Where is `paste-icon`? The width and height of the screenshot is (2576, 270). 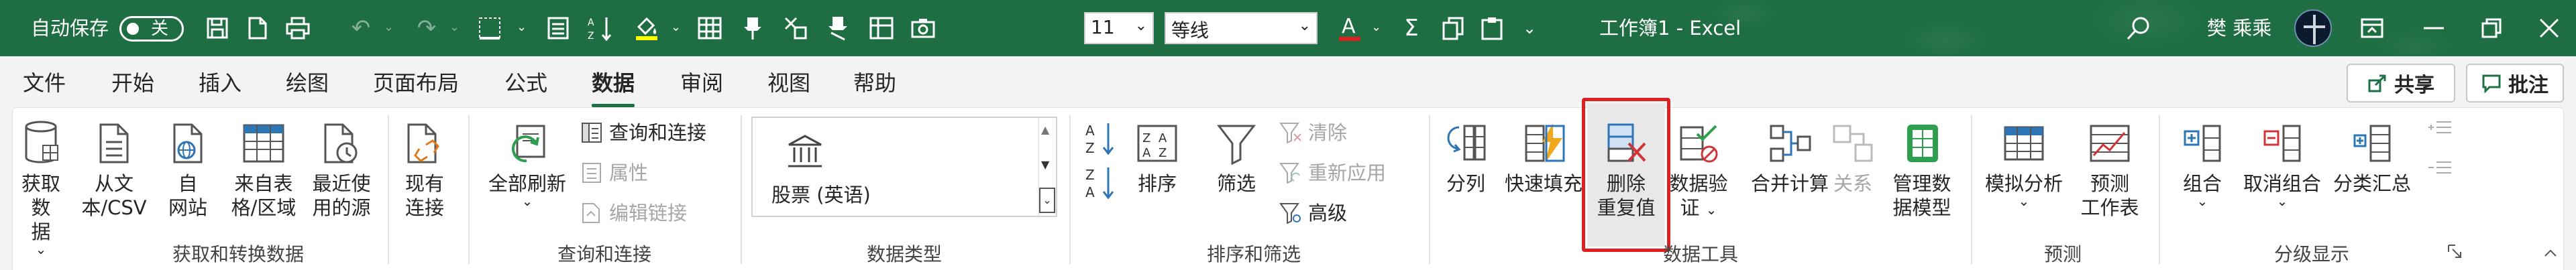 paste-icon is located at coordinates (1492, 28).